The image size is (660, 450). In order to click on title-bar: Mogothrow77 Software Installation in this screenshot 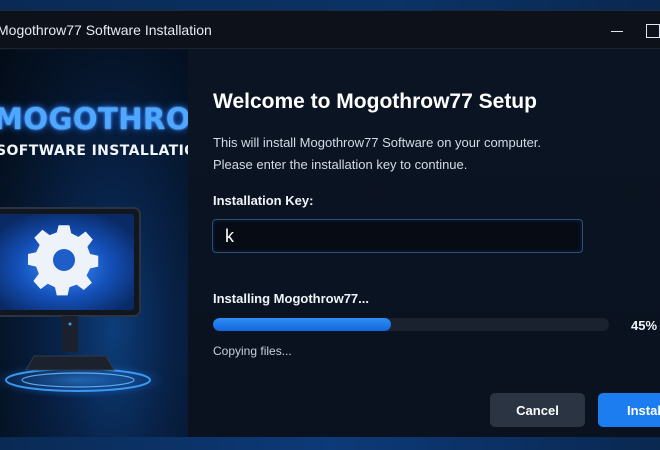, I will do `click(330, 30)`.